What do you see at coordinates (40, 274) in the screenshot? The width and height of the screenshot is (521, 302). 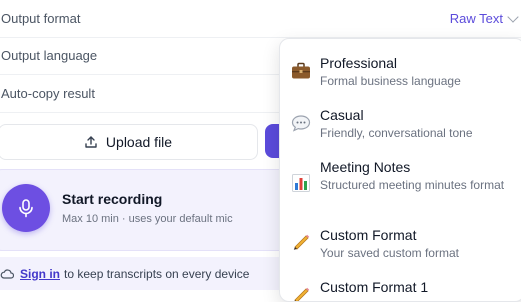 I see `signin-link: Sign in` at bounding box center [40, 274].